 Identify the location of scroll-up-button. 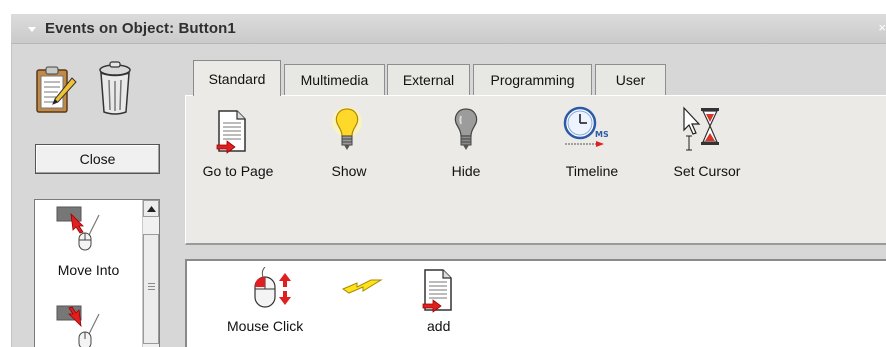
(151, 208).